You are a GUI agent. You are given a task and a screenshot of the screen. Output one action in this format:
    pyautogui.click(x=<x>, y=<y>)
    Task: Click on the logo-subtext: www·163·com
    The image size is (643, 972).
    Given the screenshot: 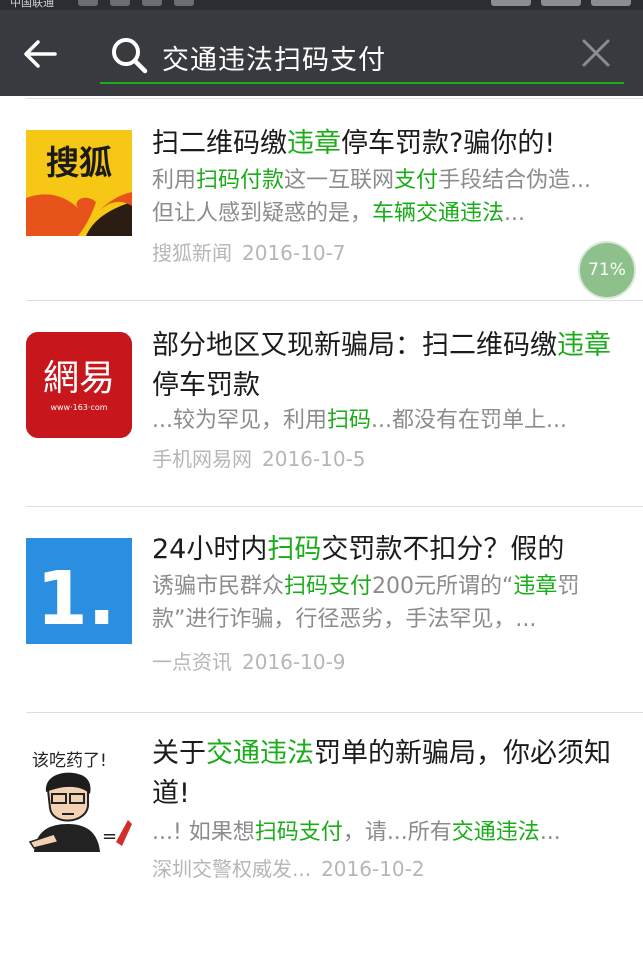 What is the action you would take?
    pyautogui.click(x=78, y=407)
    